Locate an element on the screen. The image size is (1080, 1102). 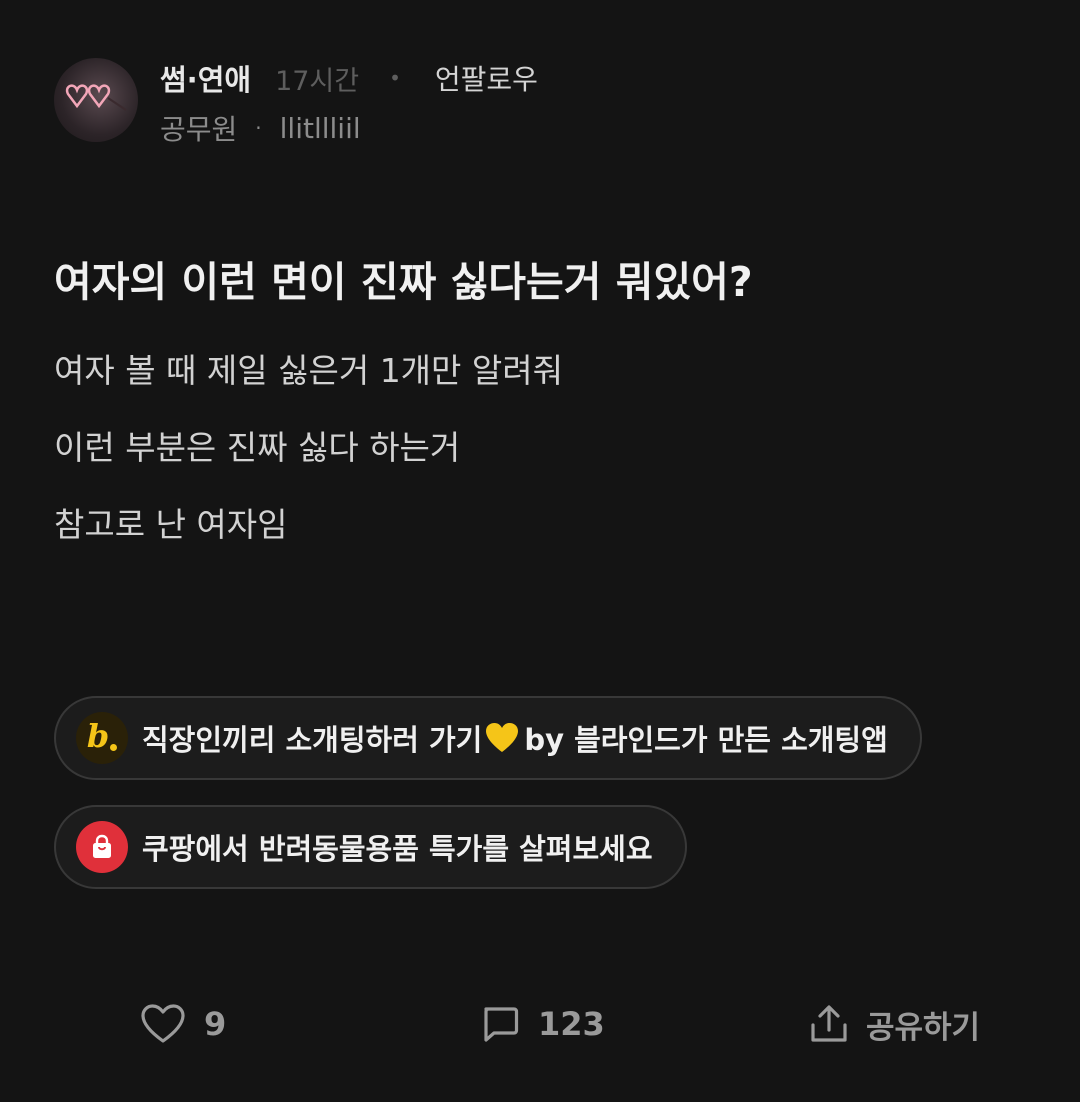
post-actions: 9 123 공유하기 is located at coordinates (540, 1024).